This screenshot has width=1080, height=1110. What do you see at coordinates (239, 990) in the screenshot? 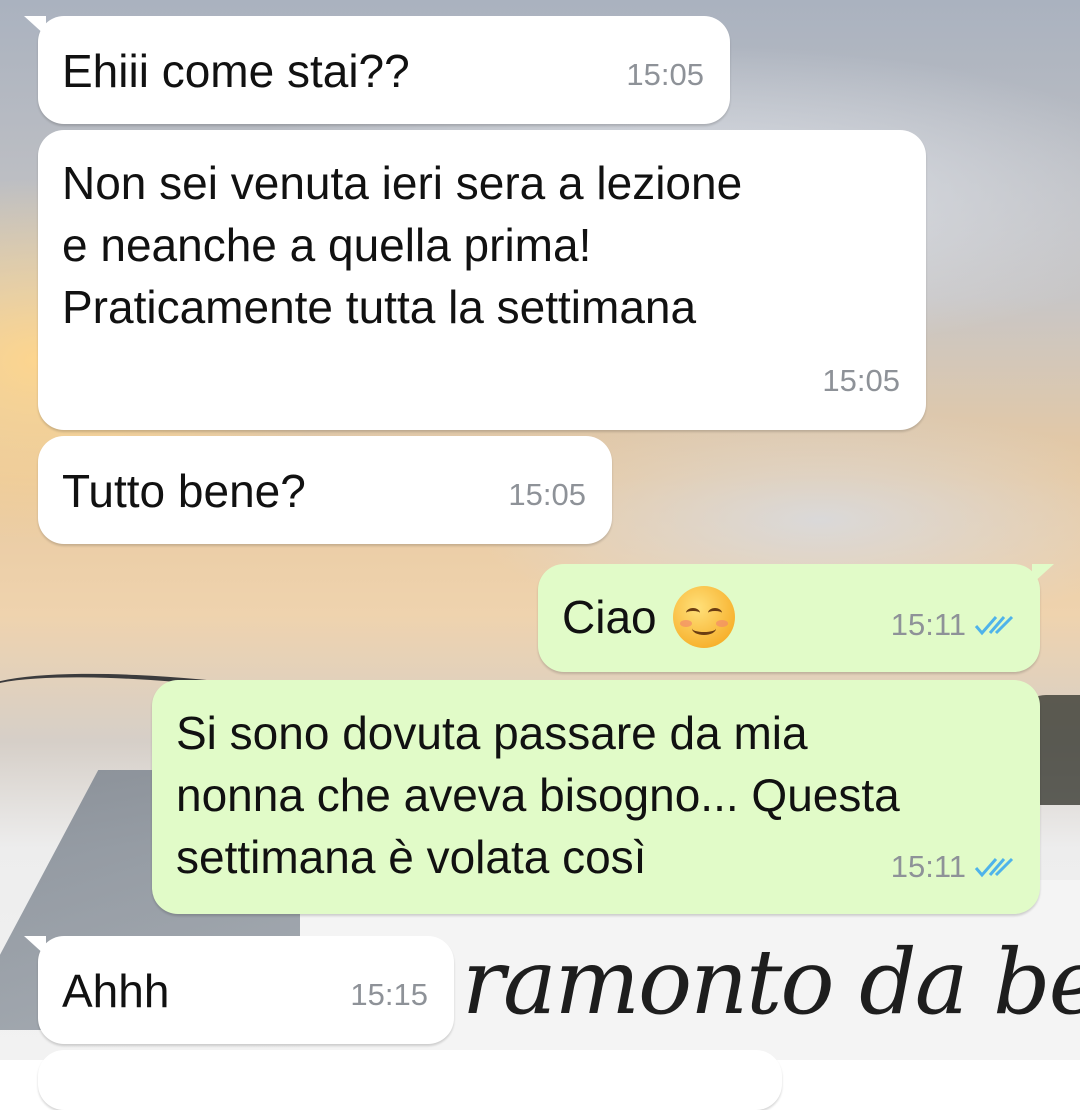
I see `message-bubble-incoming: Ahhh 15:15` at bounding box center [239, 990].